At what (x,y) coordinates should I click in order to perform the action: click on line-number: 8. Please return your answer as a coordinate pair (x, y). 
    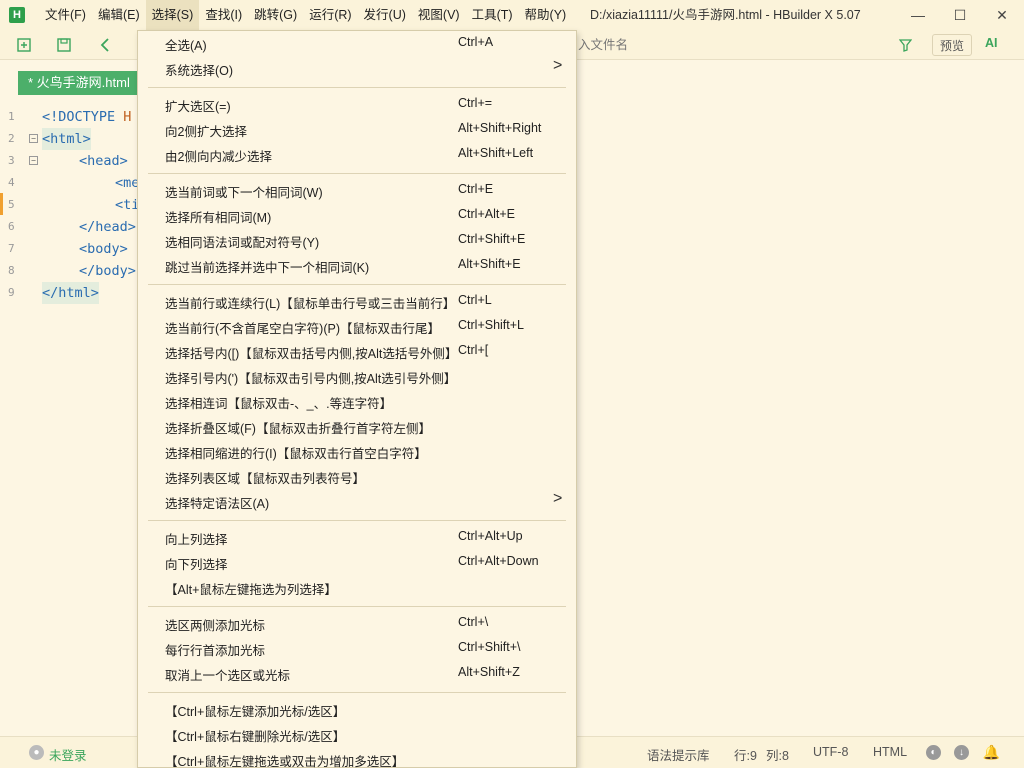
    Looking at the image, I should click on (16, 271).